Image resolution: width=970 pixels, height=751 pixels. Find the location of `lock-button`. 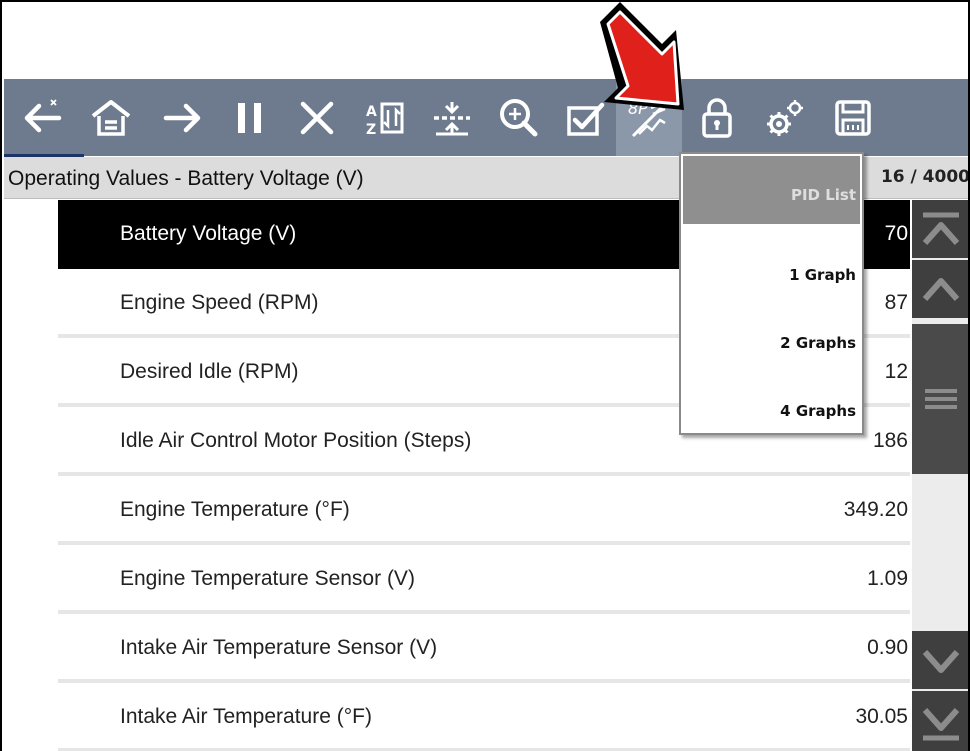

lock-button is located at coordinates (717, 117).